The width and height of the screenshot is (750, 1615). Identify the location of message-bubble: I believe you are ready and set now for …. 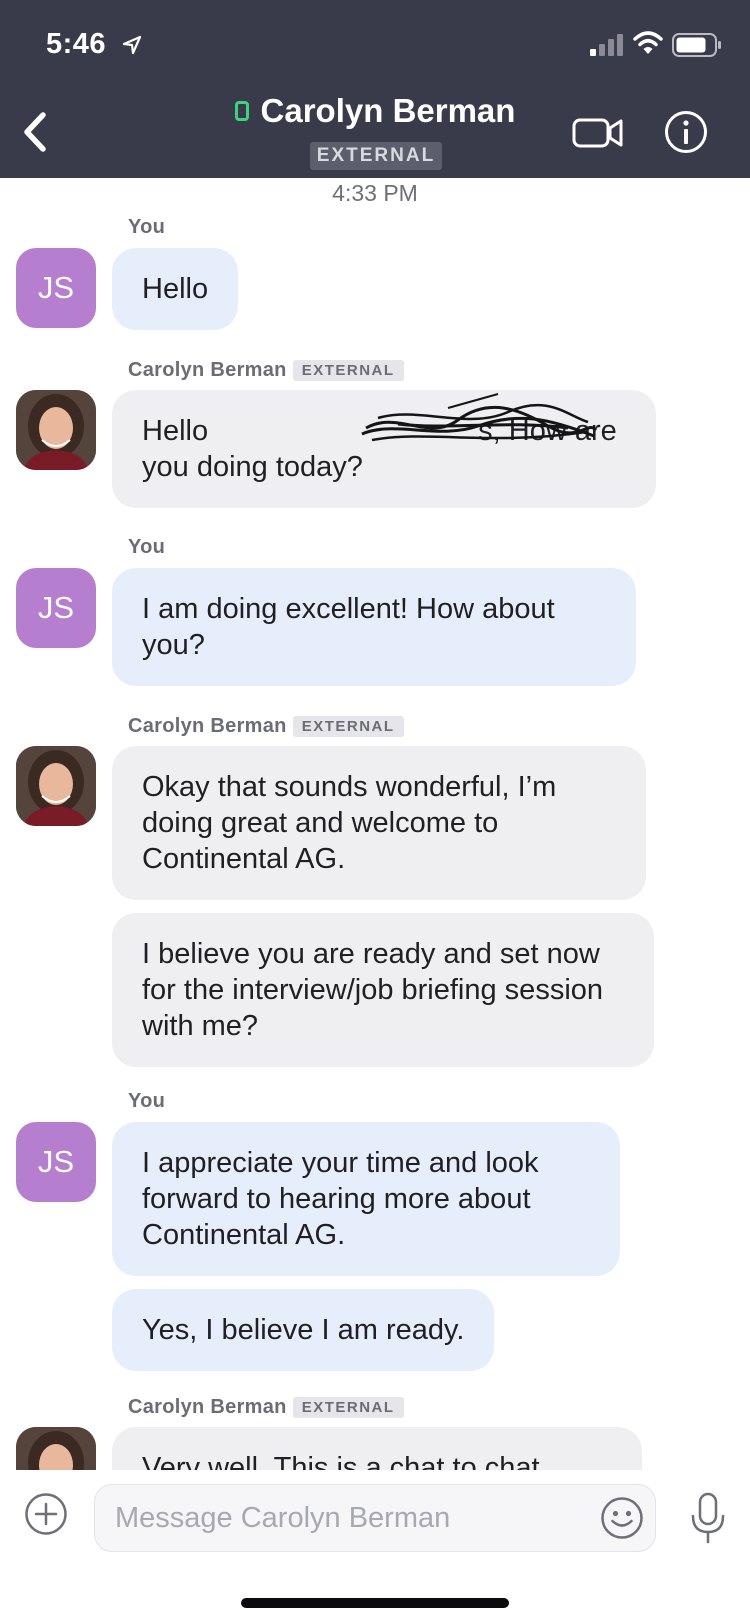
(383, 990).